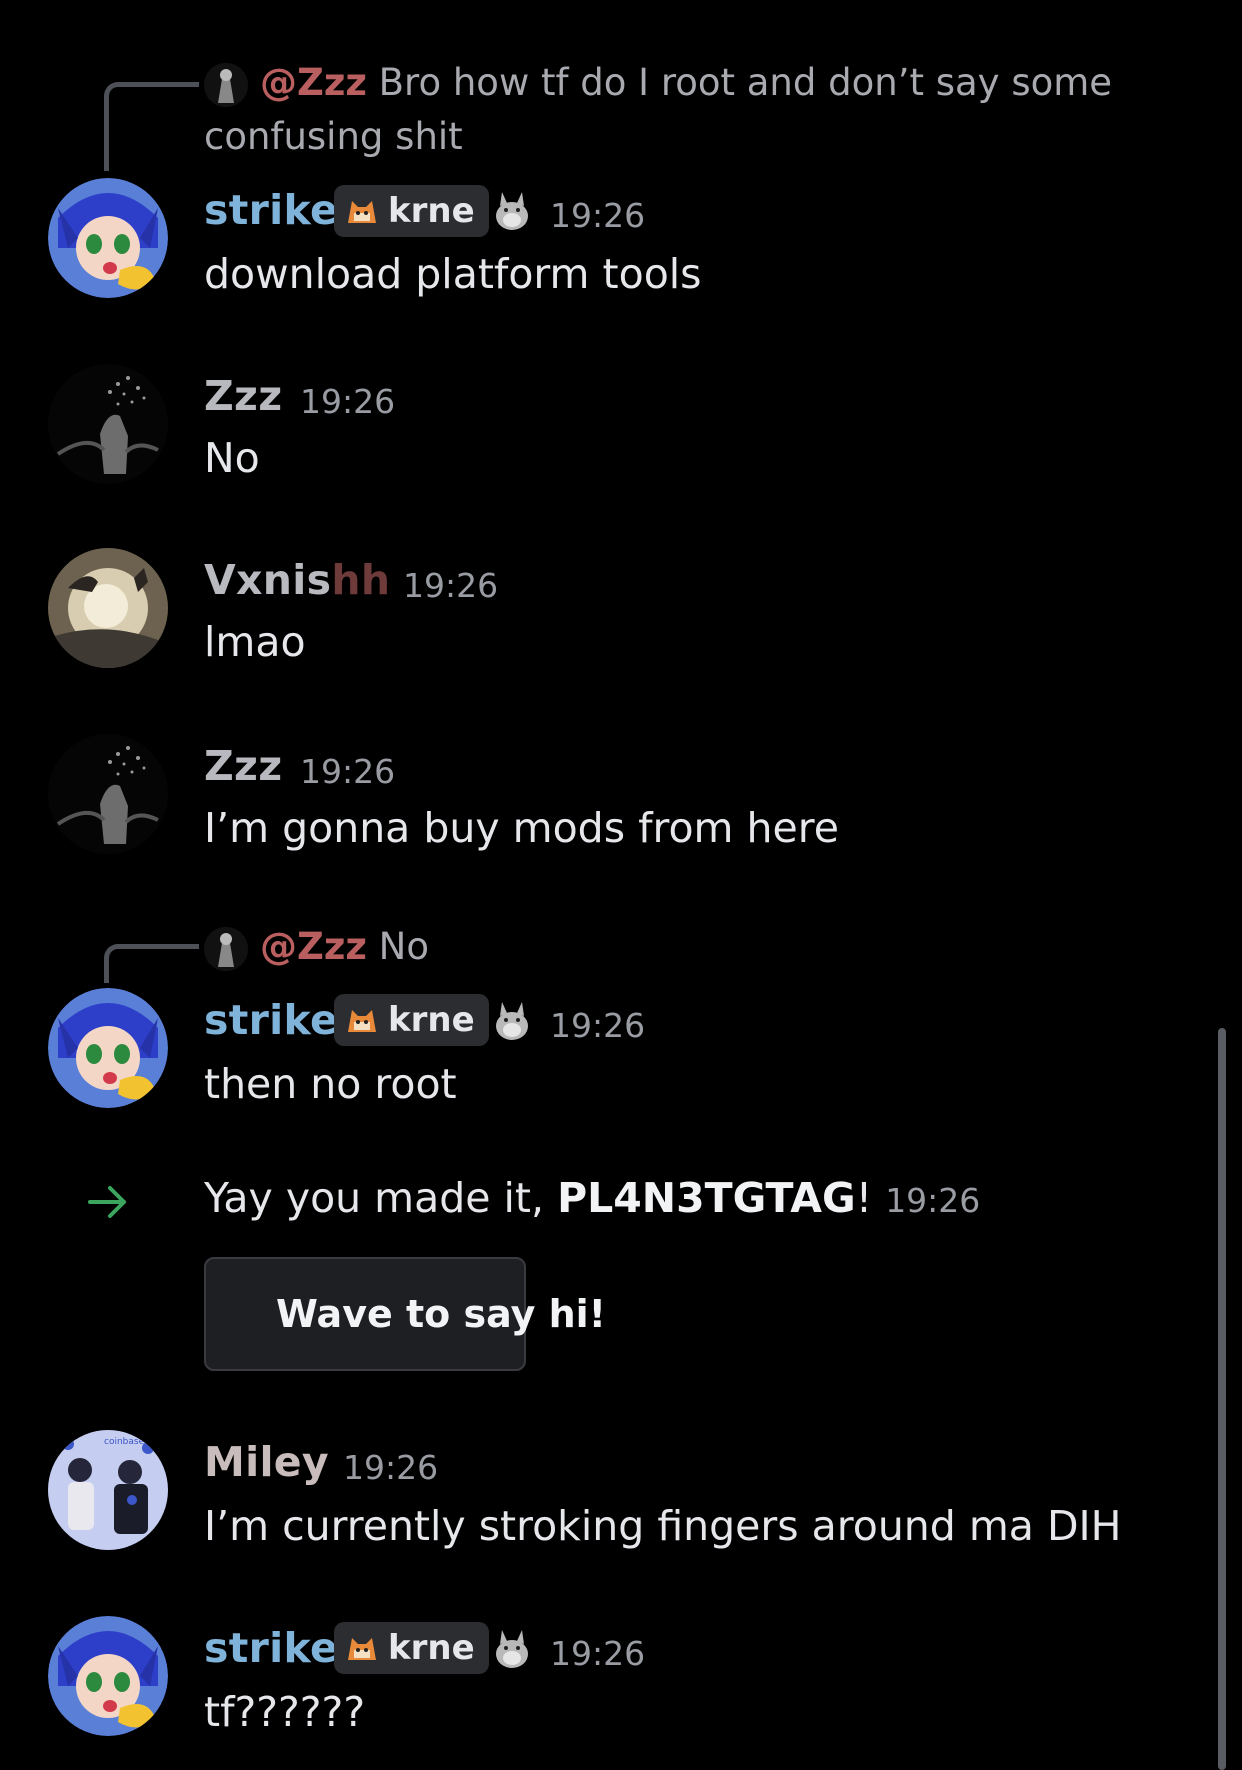 The image size is (1242, 1770). What do you see at coordinates (381, 1198) in the screenshot?
I see `join-text: Yay you made it,` at bounding box center [381, 1198].